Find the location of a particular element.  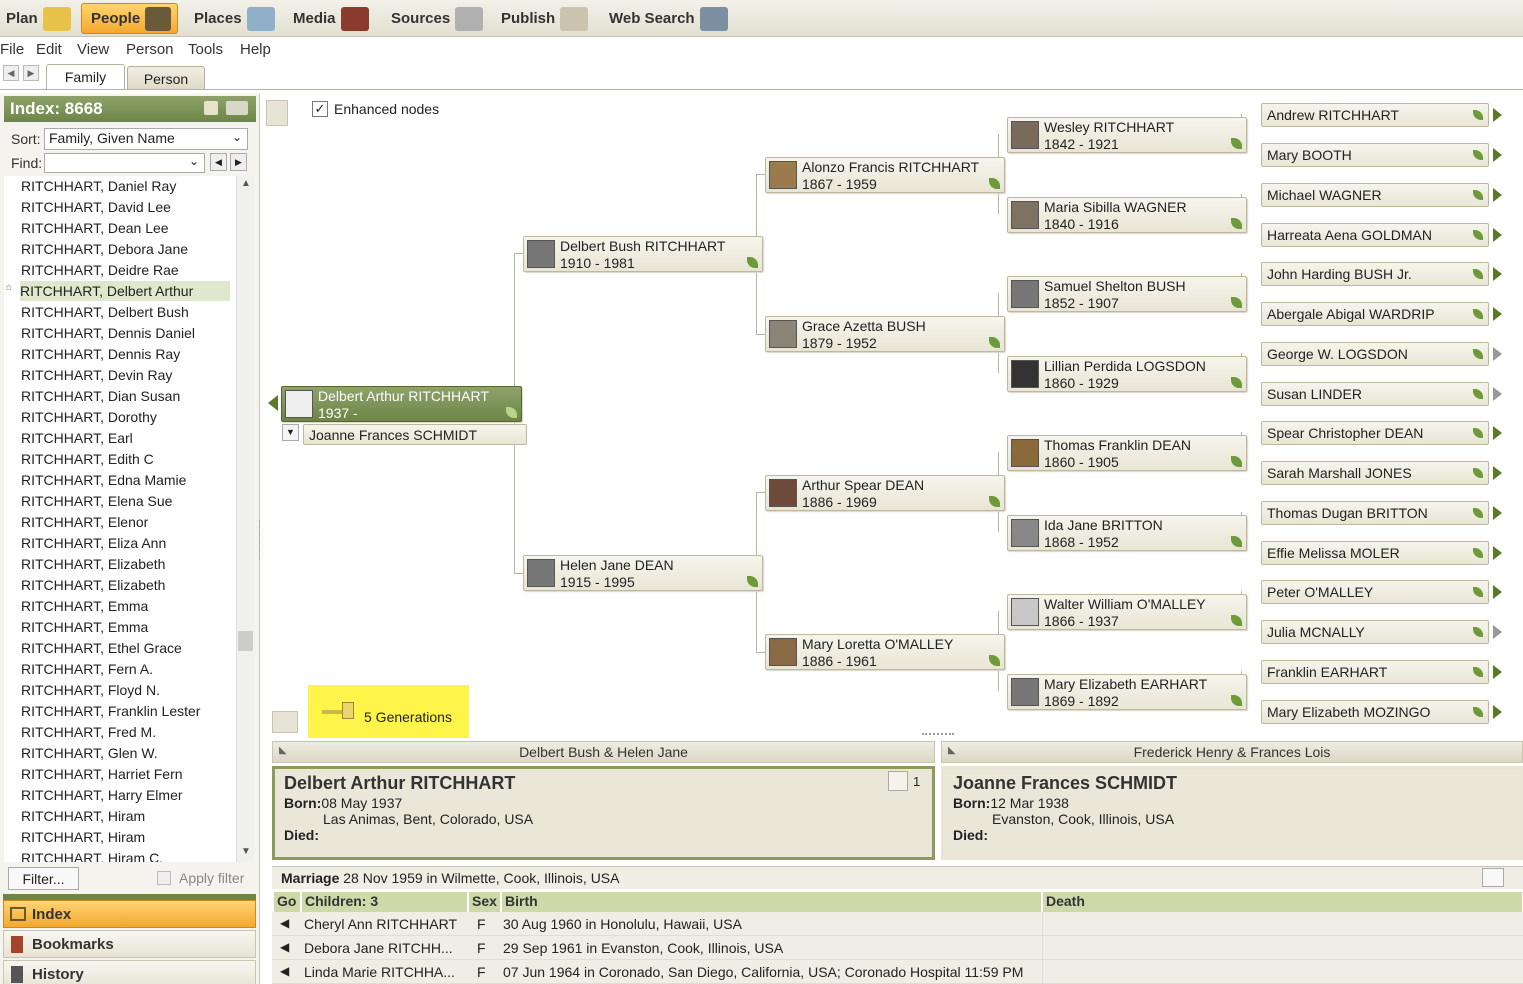

go-arrow-icon: ◀ is located at coordinates (284, 947).